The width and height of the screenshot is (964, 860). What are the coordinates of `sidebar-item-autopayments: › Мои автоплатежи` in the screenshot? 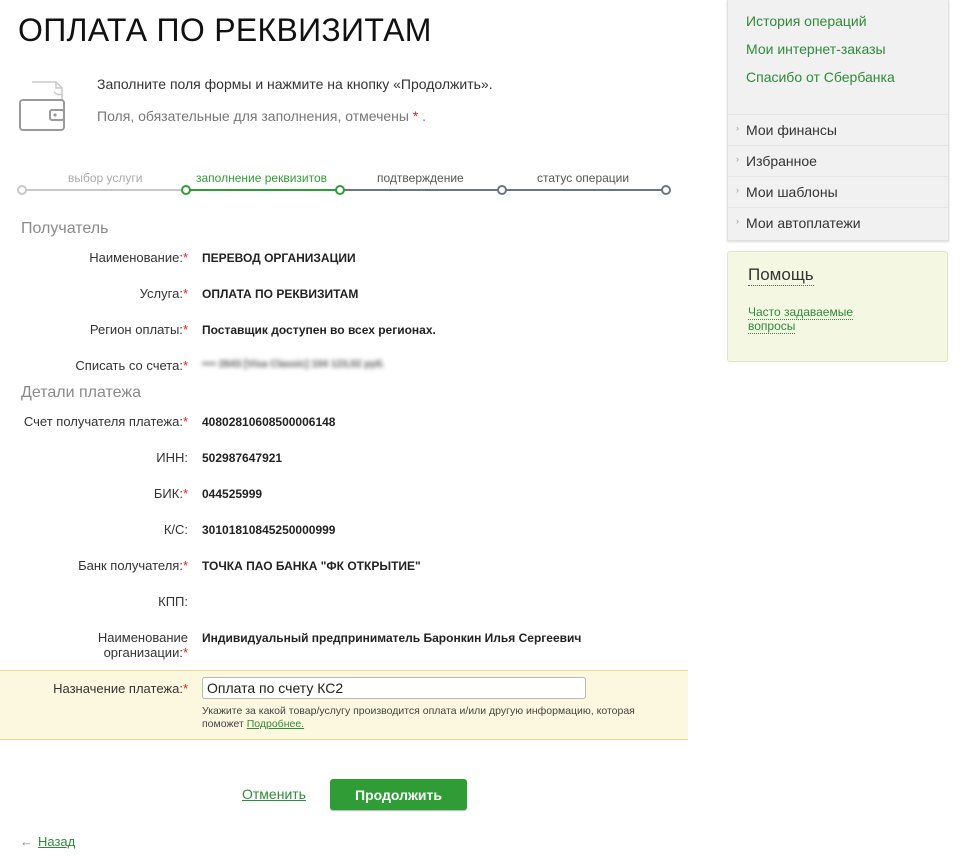 It's located at (838, 223).